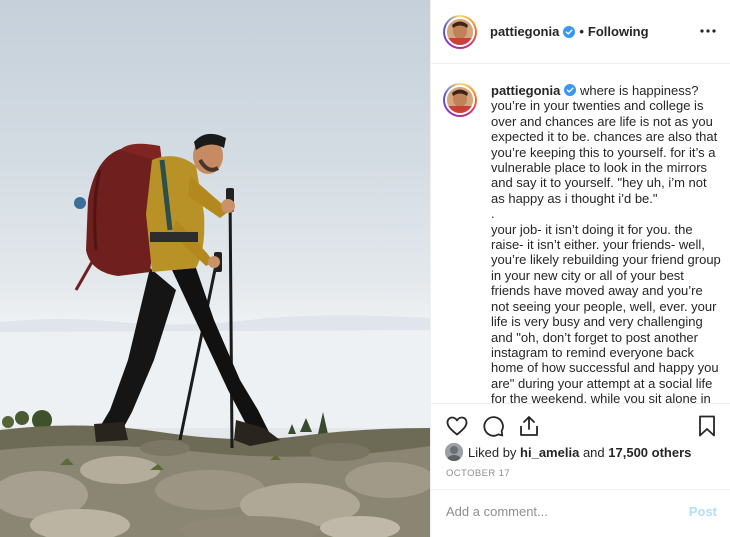 The width and height of the screenshot is (730, 537). What do you see at coordinates (478, 473) in the screenshot?
I see `post-date: OCTOBER 17` at bounding box center [478, 473].